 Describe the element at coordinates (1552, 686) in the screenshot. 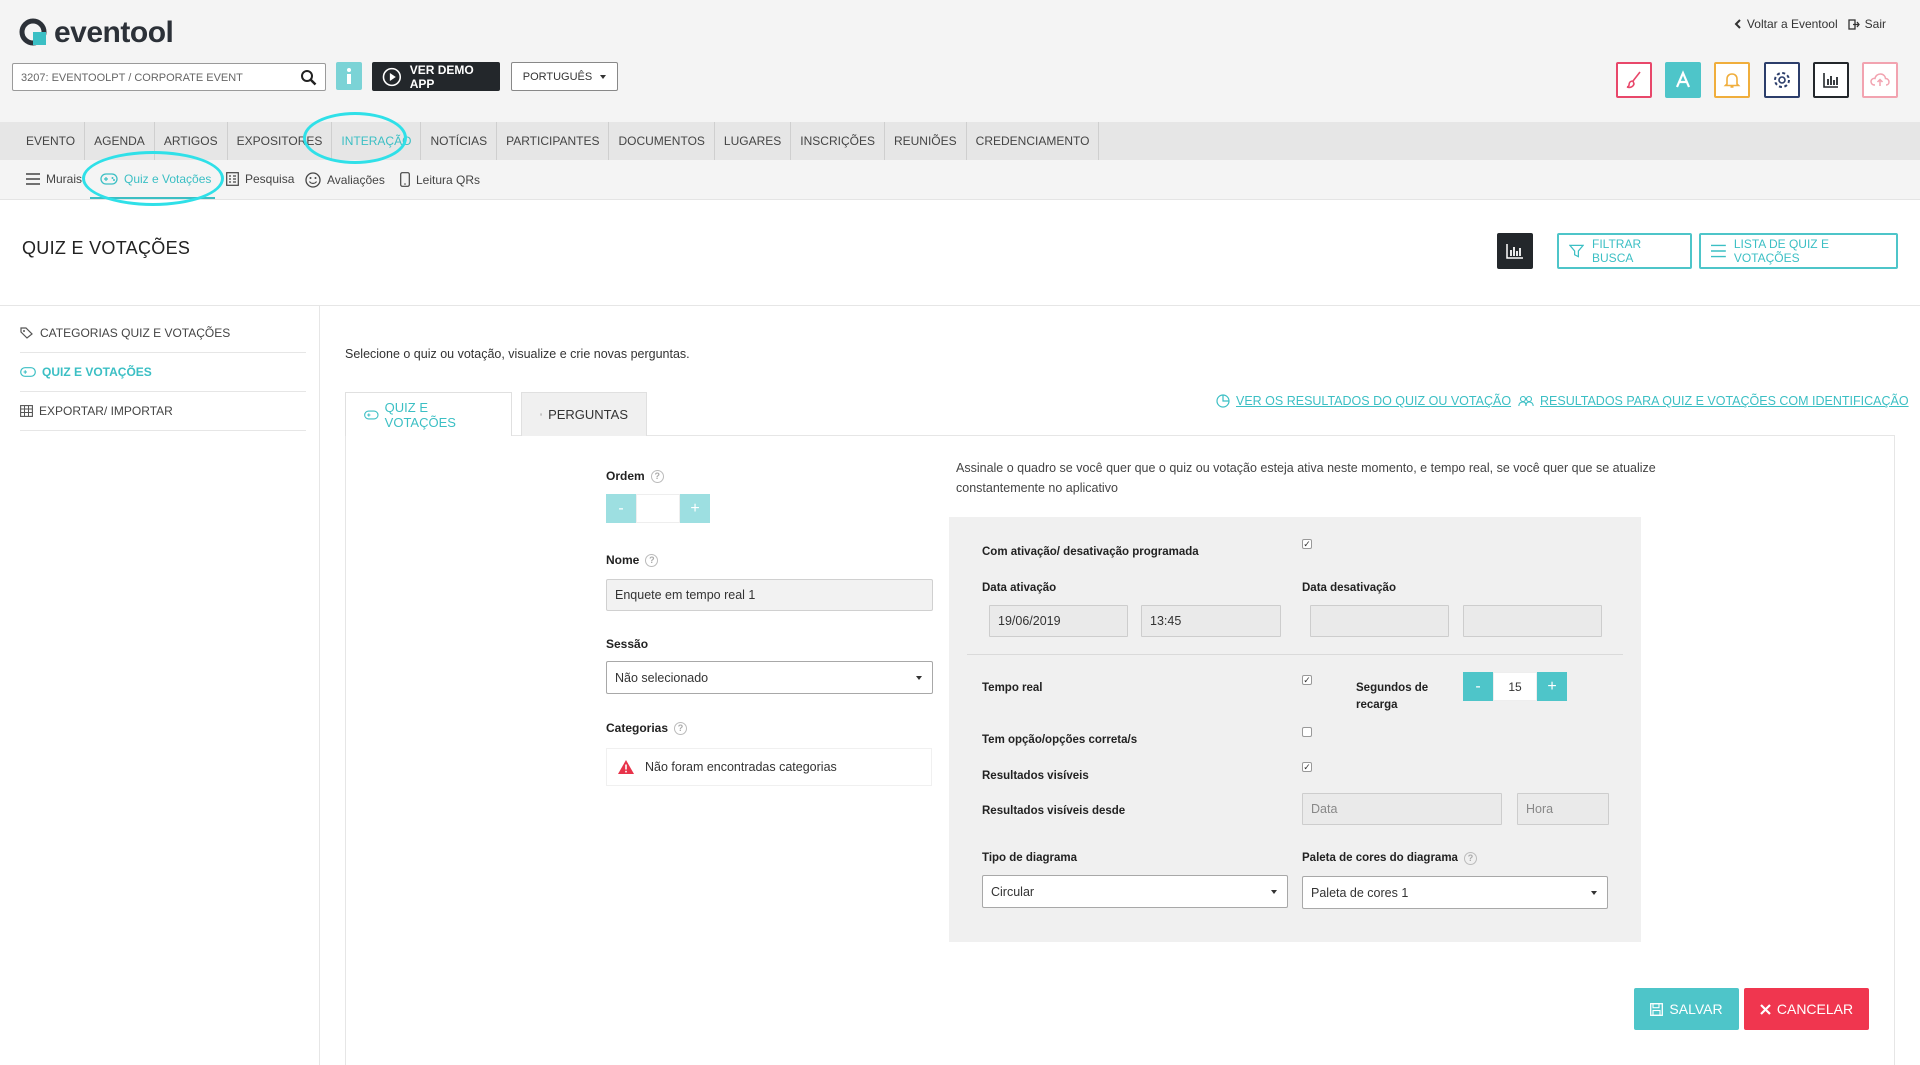

I see `reload-increment-button: +` at that location.